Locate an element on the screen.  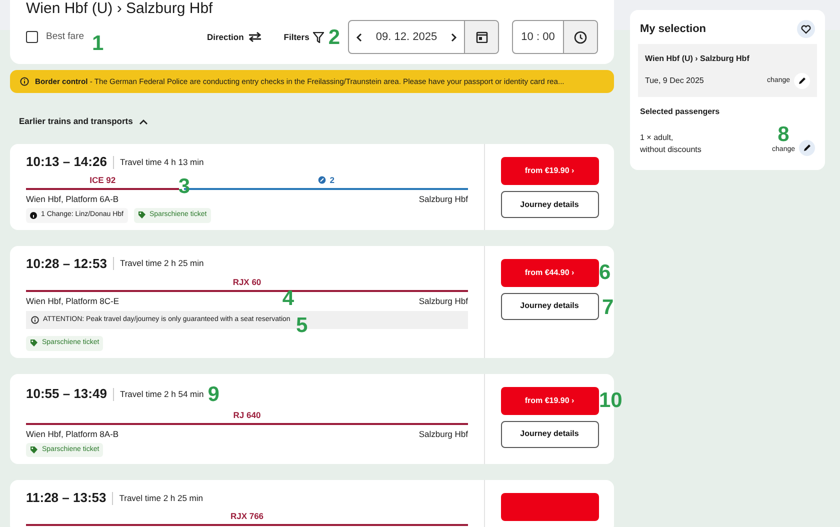
price-button: from €44.90 › is located at coordinates (549, 272).